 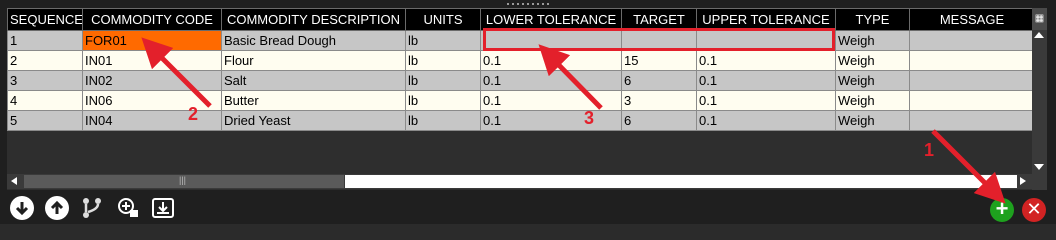 What do you see at coordinates (14, 181) in the screenshot?
I see `scroll-left-arrow-icon` at bounding box center [14, 181].